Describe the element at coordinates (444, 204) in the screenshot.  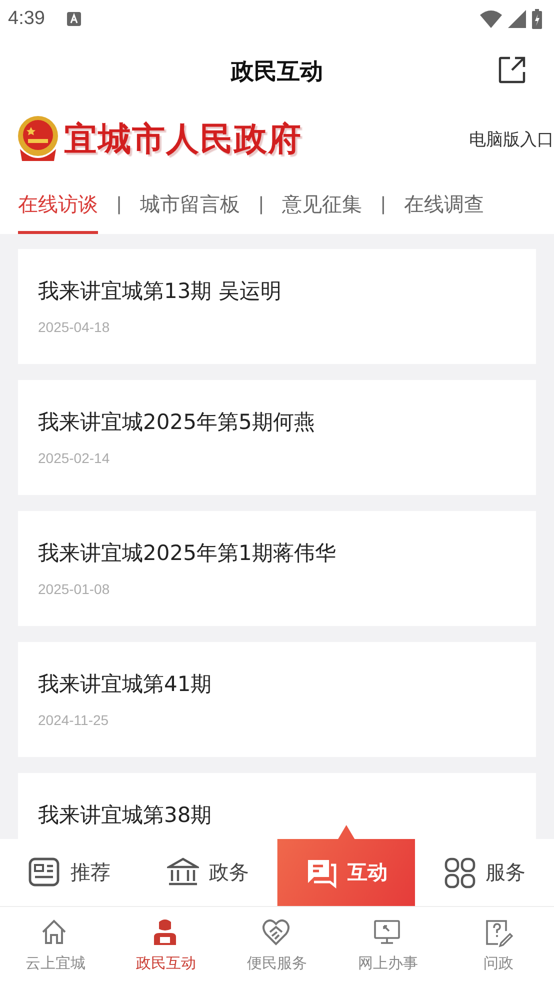
I see `category-tab: 在线调查` at that location.